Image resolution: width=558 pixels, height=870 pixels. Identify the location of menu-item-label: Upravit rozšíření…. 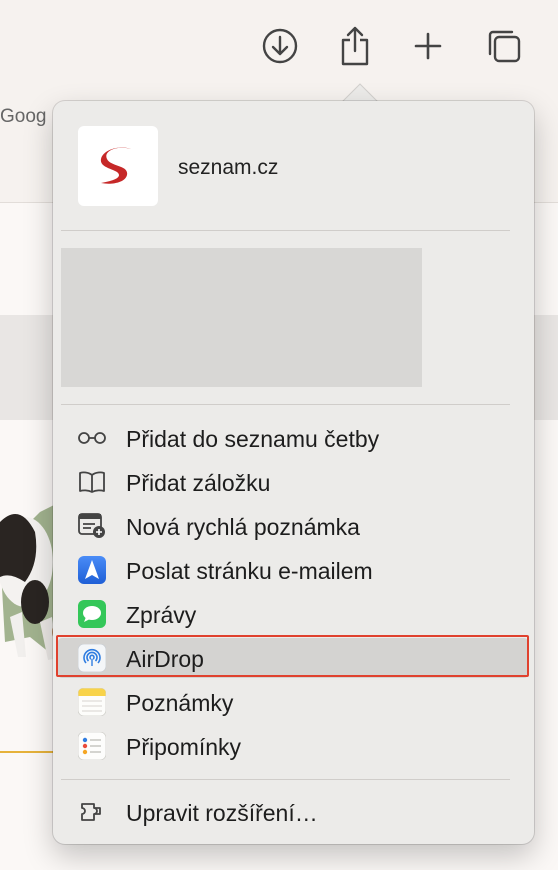
(222, 813).